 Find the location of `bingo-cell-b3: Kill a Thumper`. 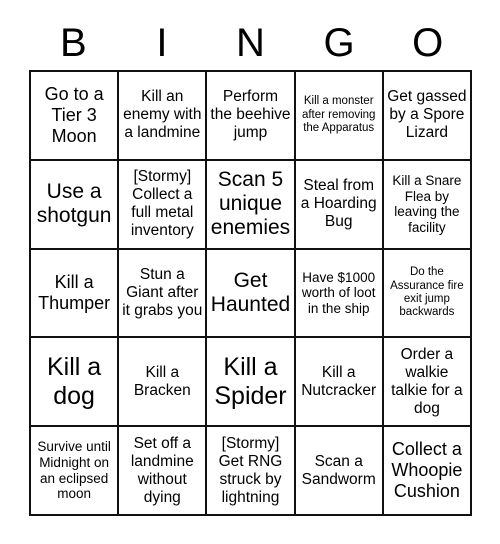

bingo-cell-b3: Kill a Thumper is located at coordinates (75, 294).